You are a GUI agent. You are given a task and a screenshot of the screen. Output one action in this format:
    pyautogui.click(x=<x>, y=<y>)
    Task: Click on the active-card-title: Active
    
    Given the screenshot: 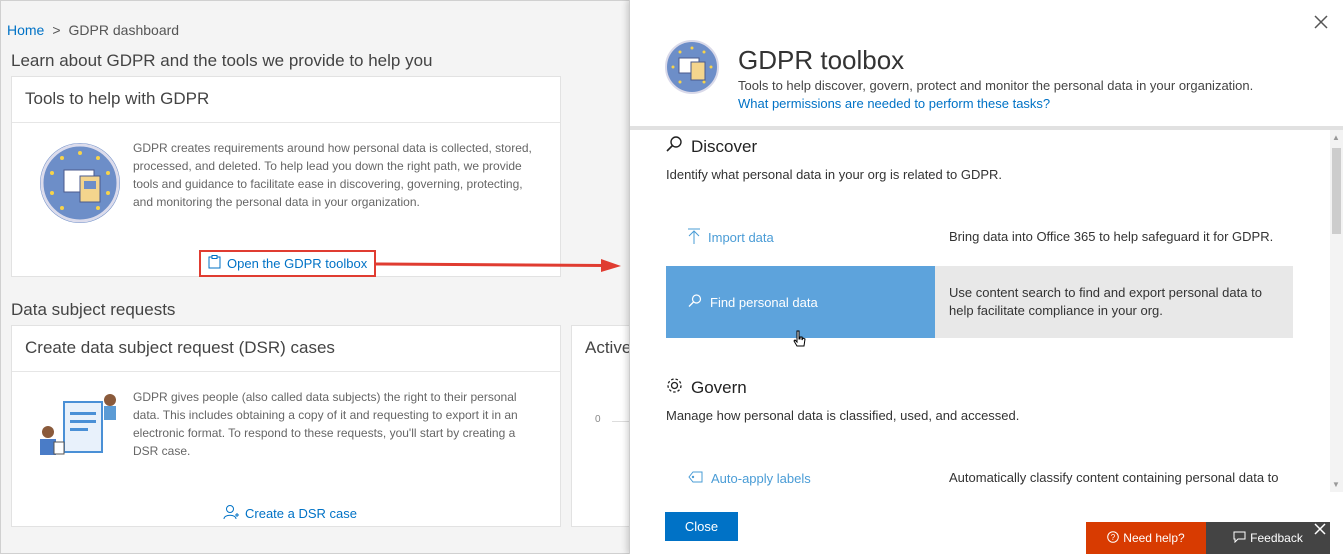 What is the action you would take?
    pyautogui.click(x=607, y=347)
    